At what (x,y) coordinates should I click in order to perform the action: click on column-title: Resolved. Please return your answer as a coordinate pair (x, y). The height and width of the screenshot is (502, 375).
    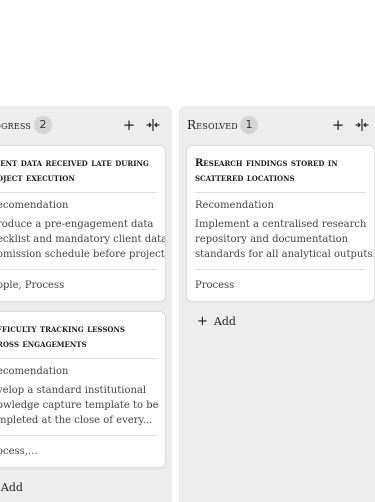
    Looking at the image, I should click on (212, 125).